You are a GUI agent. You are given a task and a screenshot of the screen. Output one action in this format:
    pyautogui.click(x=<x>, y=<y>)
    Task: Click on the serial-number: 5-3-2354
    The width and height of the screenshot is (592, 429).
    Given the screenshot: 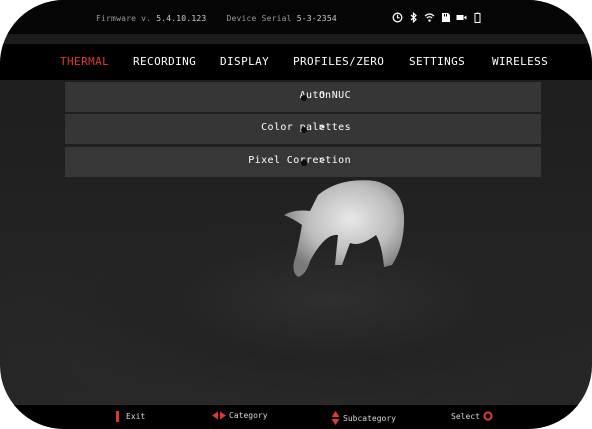 What is the action you would take?
    pyautogui.click(x=316, y=18)
    